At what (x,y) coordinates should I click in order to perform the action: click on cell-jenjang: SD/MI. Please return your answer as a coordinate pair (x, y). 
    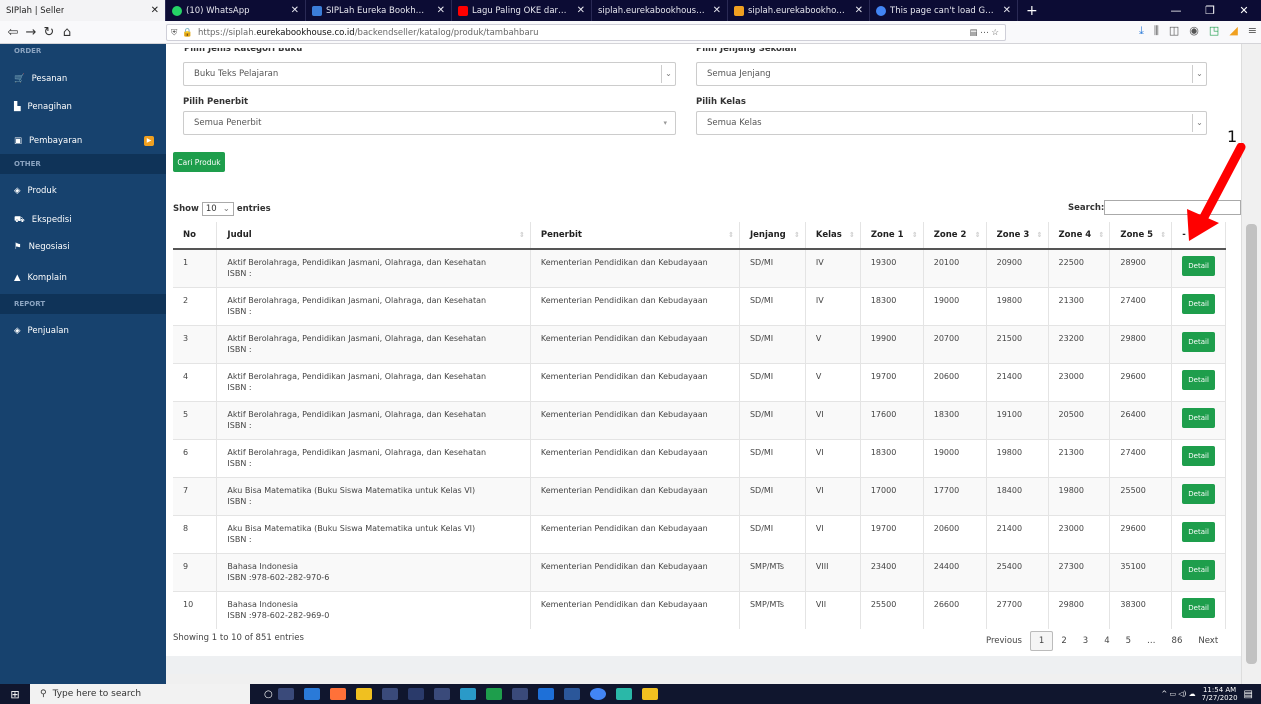
    Looking at the image, I should click on (772, 457).